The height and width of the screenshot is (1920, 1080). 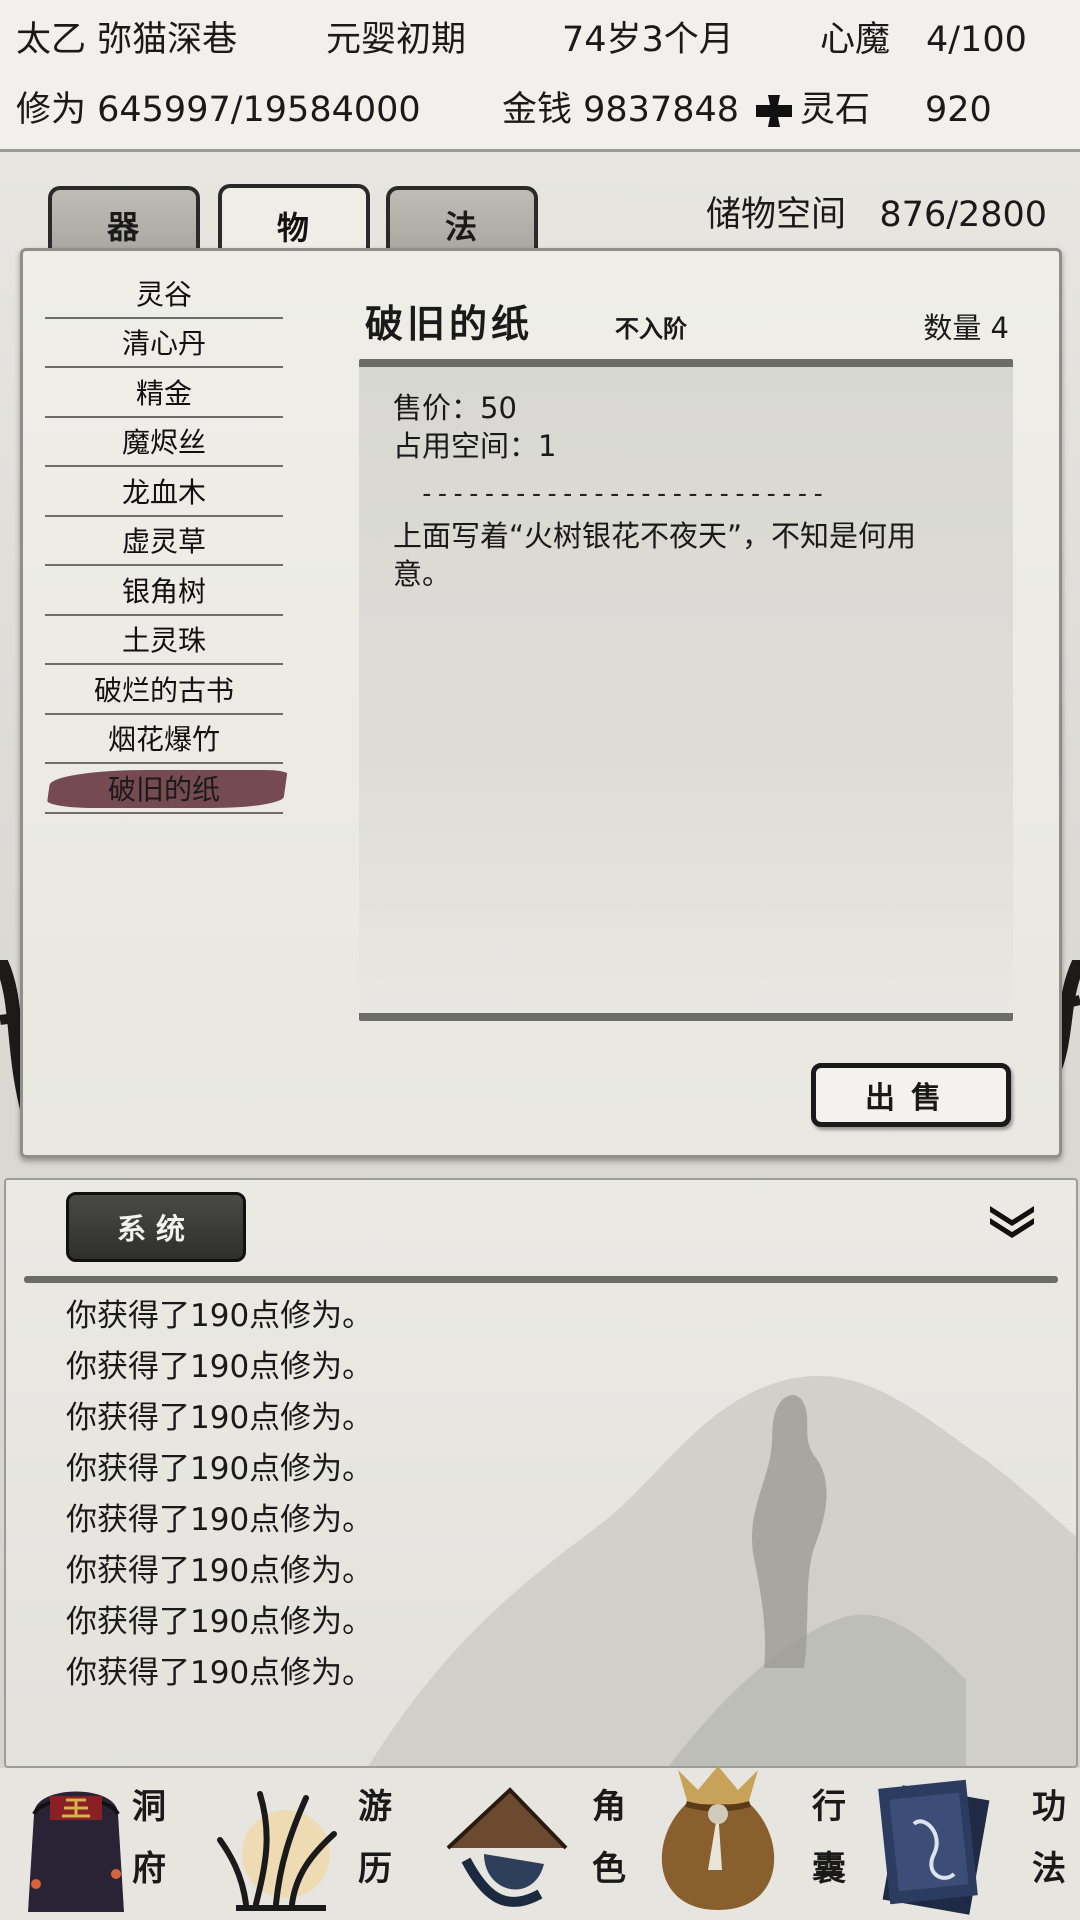 I want to click on demon-label: 心魔, so click(x=855, y=40).